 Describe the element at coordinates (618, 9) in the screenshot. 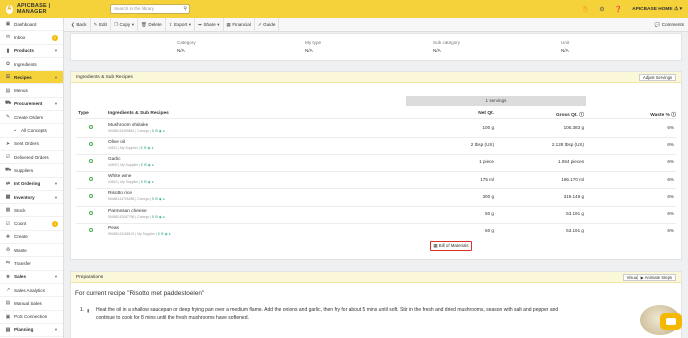

I see `help-icon: ❓` at that location.